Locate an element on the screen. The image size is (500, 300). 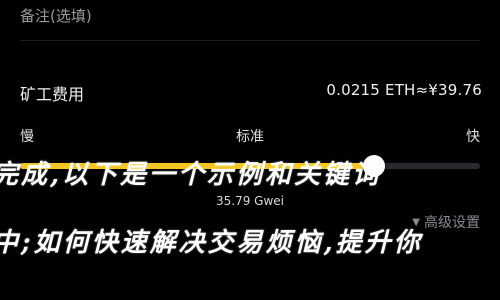
memo-placeholder: 备注(选填) is located at coordinates (56, 16).